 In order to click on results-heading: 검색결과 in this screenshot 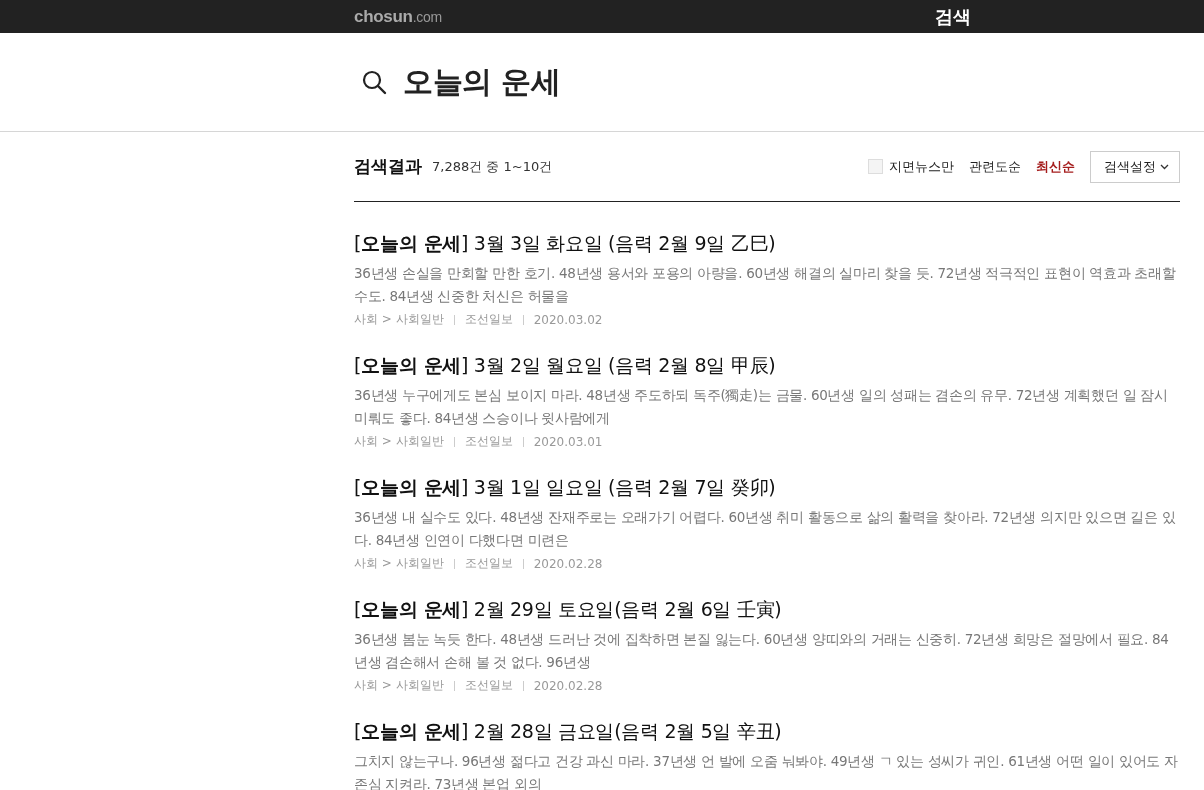, I will do `click(388, 166)`.